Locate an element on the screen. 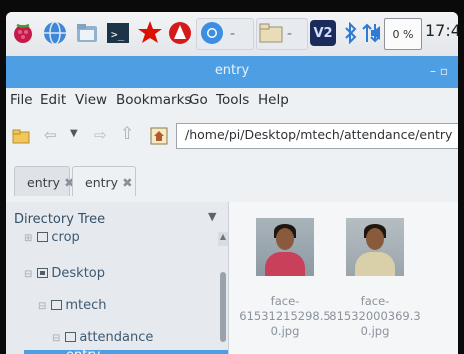 Image resolution: width=464 pixels, height=354 pixels. menu-bar: File Edit View Bookmarks Go Tools Help is located at coordinates (232, 100).